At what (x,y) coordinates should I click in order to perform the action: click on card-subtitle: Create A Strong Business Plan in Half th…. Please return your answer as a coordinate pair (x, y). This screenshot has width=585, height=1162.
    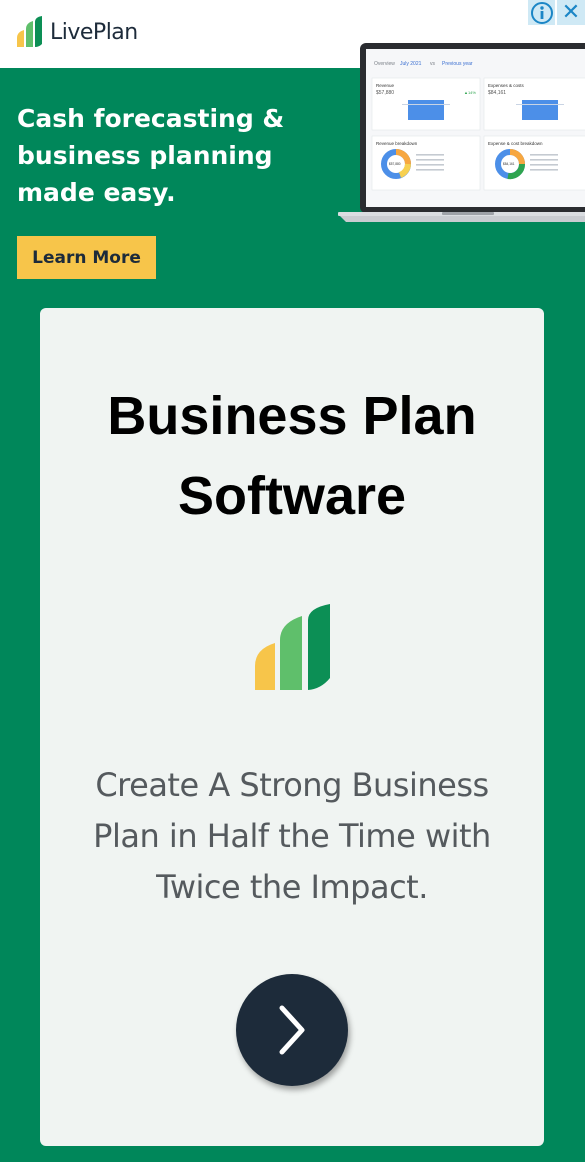
    Looking at the image, I should click on (292, 836).